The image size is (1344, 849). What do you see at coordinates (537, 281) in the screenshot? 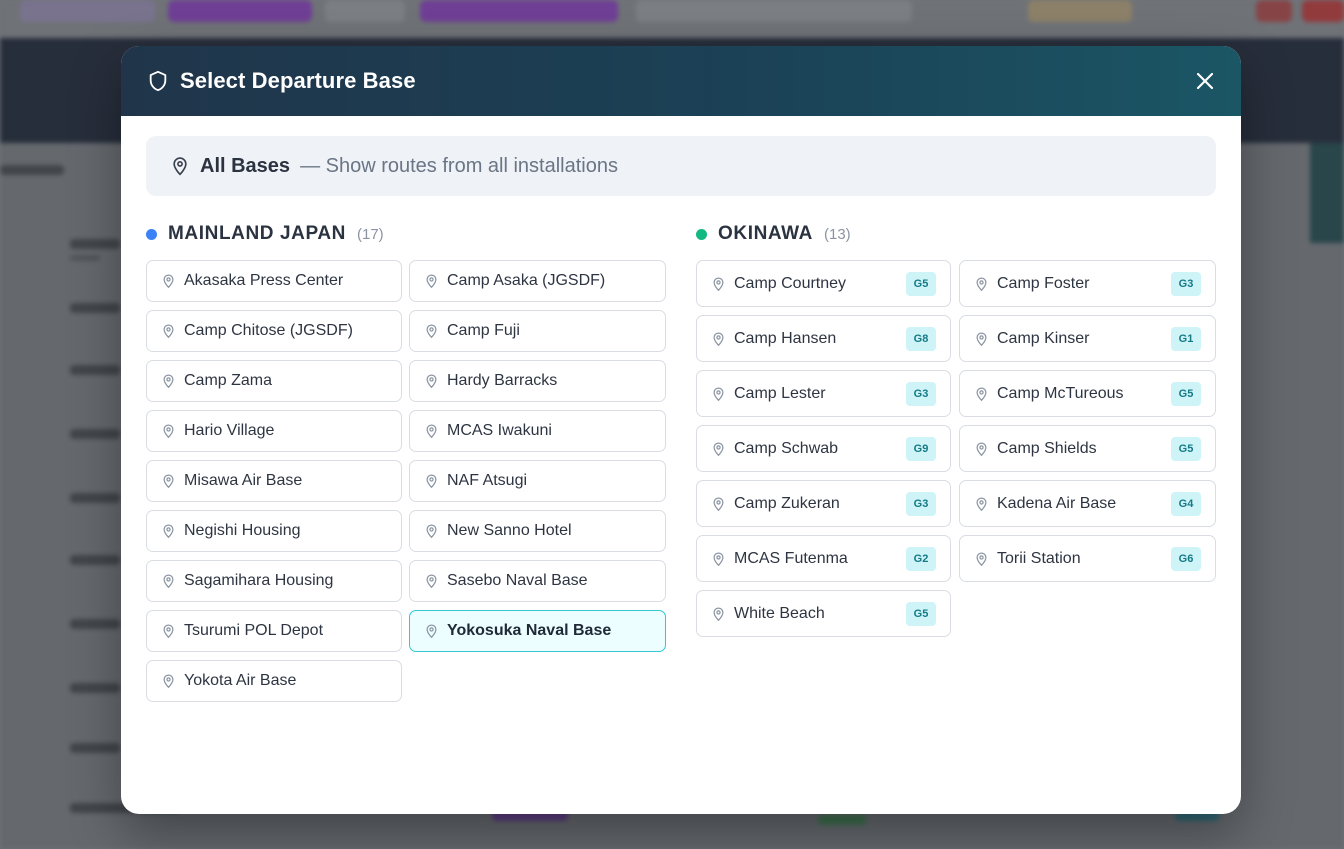
I see `base-option: Camp Asaka (JGSDF)` at bounding box center [537, 281].